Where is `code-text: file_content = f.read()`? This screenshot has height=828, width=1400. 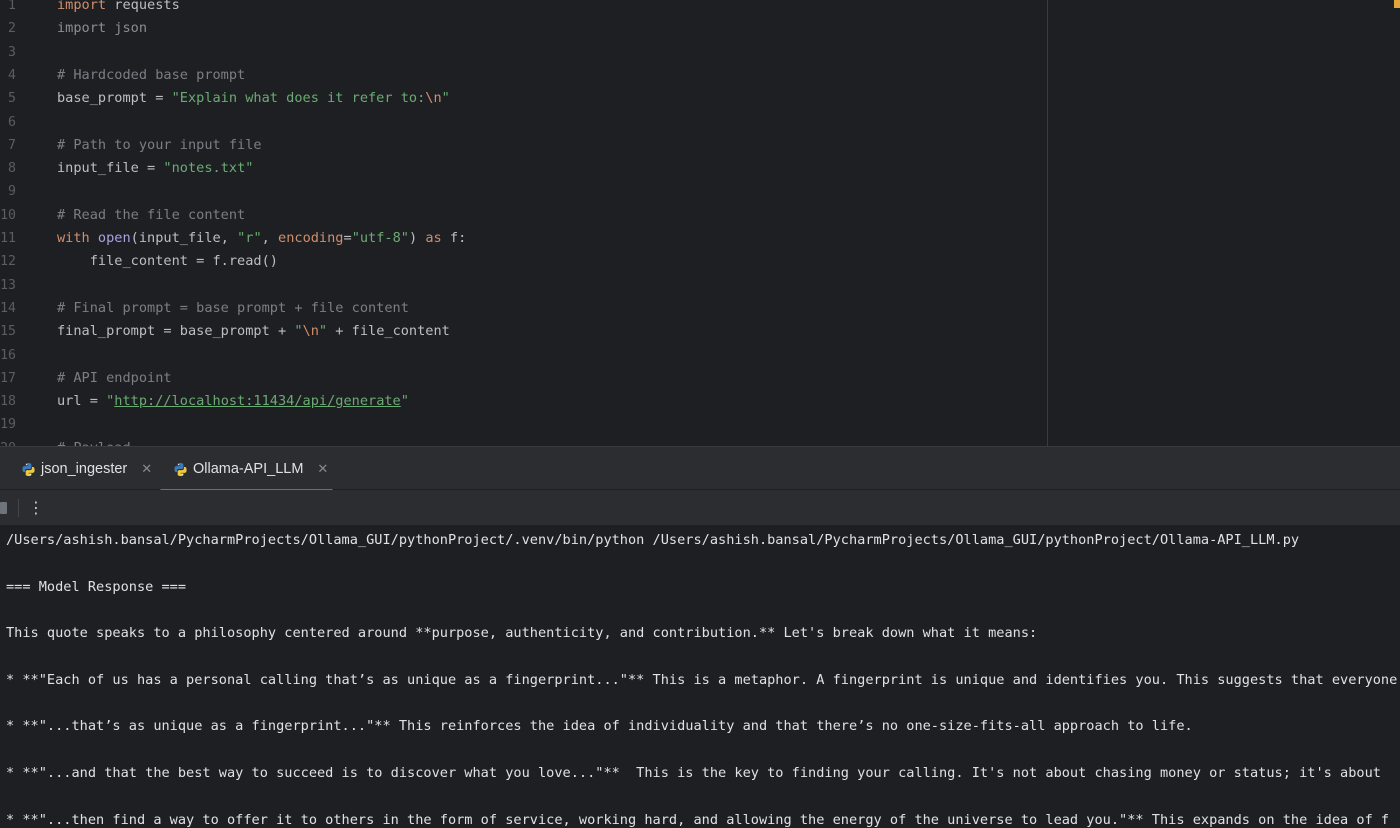
code-text: file_content = f.read() is located at coordinates (167, 261).